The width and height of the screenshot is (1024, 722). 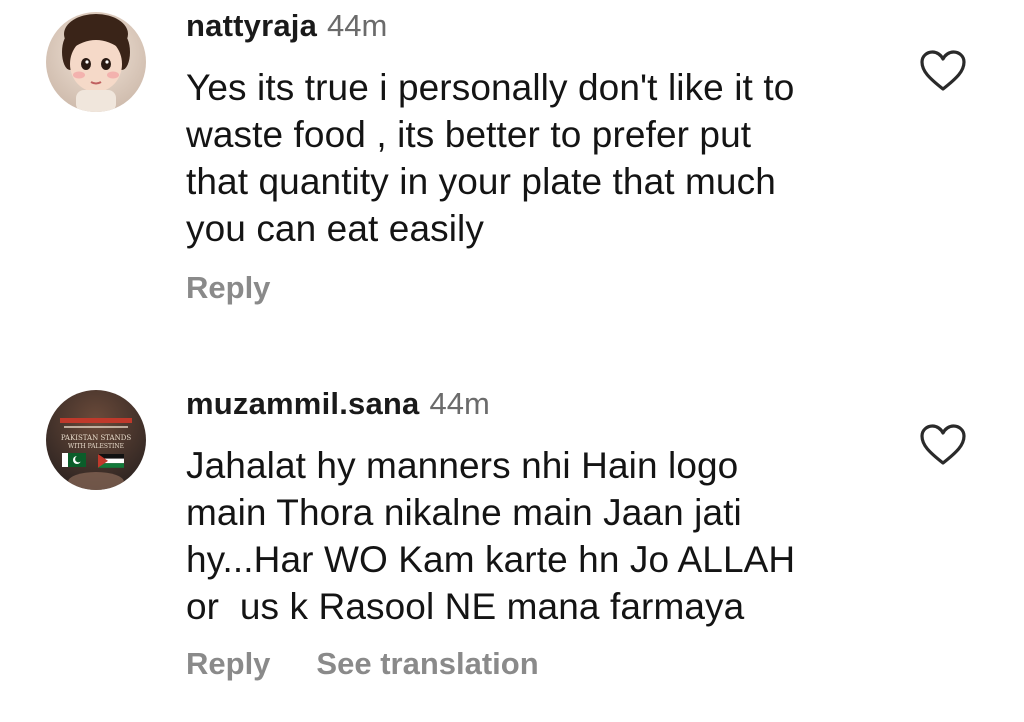 I want to click on username: muzammil.sana, so click(x=302, y=403).